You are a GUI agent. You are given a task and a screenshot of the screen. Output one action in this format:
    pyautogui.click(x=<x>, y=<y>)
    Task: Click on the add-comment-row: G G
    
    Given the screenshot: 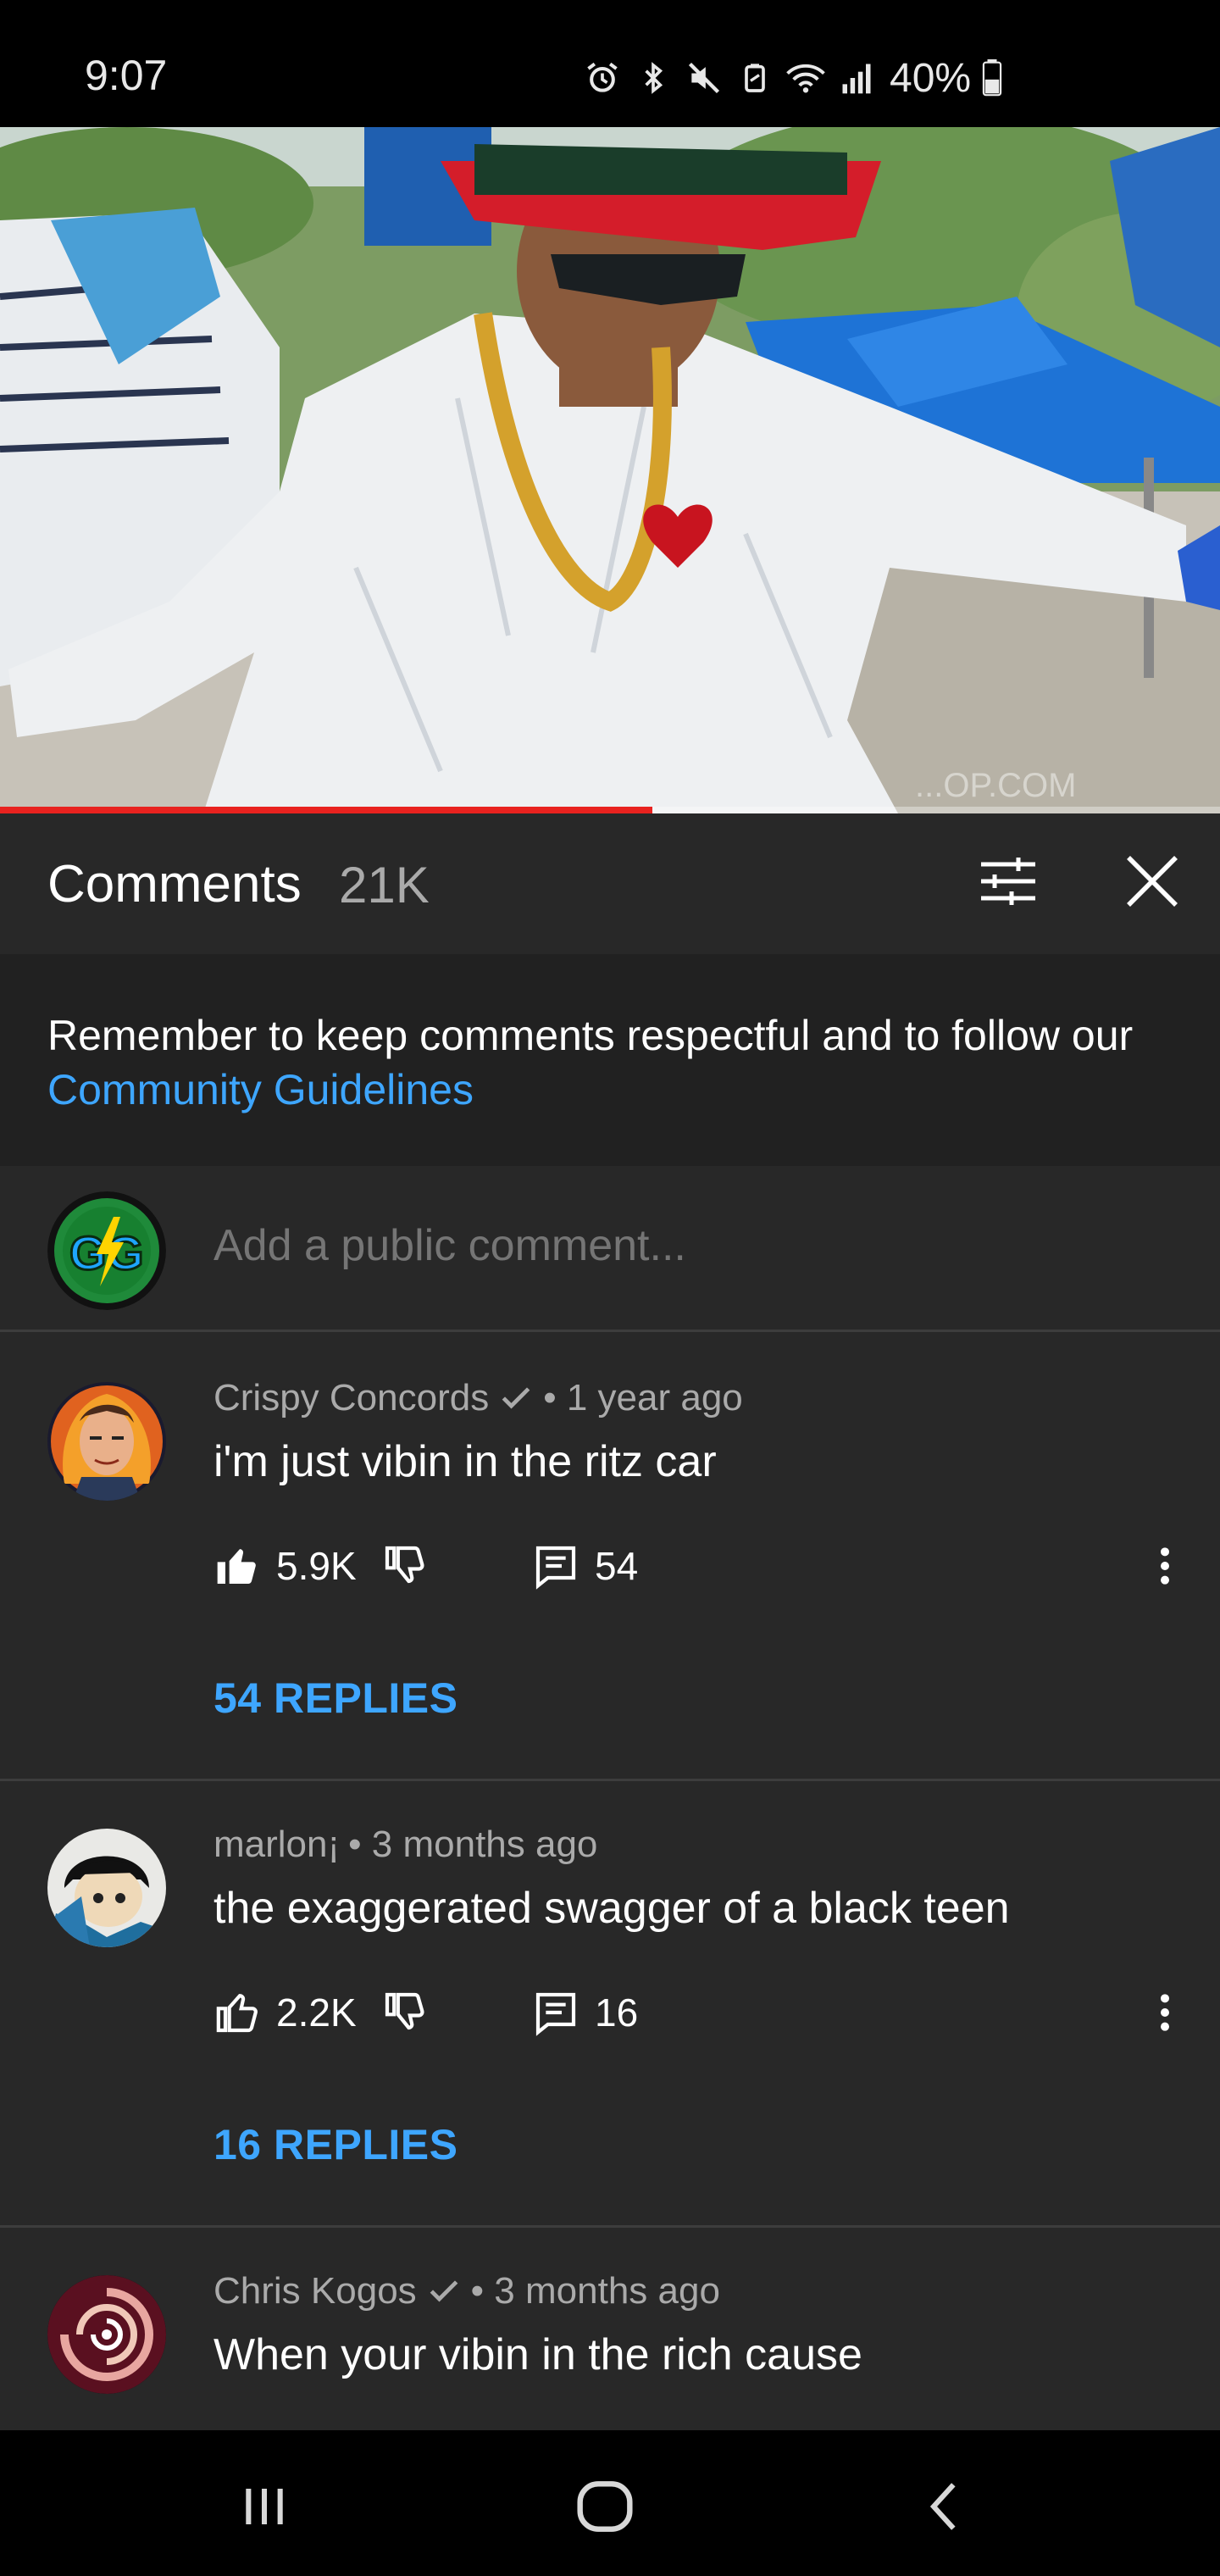 What is the action you would take?
    pyautogui.click(x=610, y=1249)
    